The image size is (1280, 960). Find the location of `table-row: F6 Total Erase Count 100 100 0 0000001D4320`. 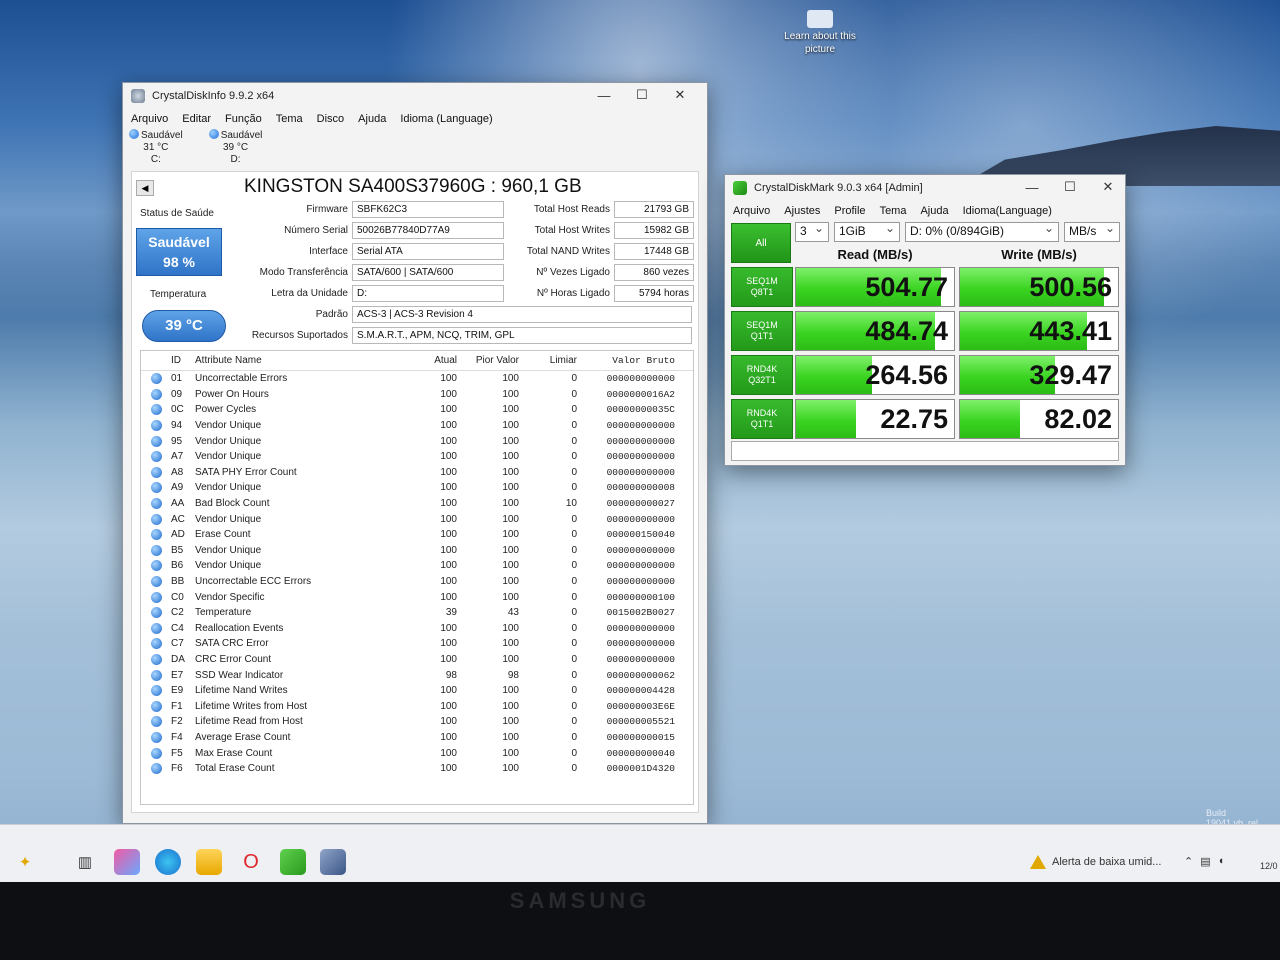

table-row: F6 Total Erase Count 100 100 0 0000001D4320 is located at coordinates (417, 769).